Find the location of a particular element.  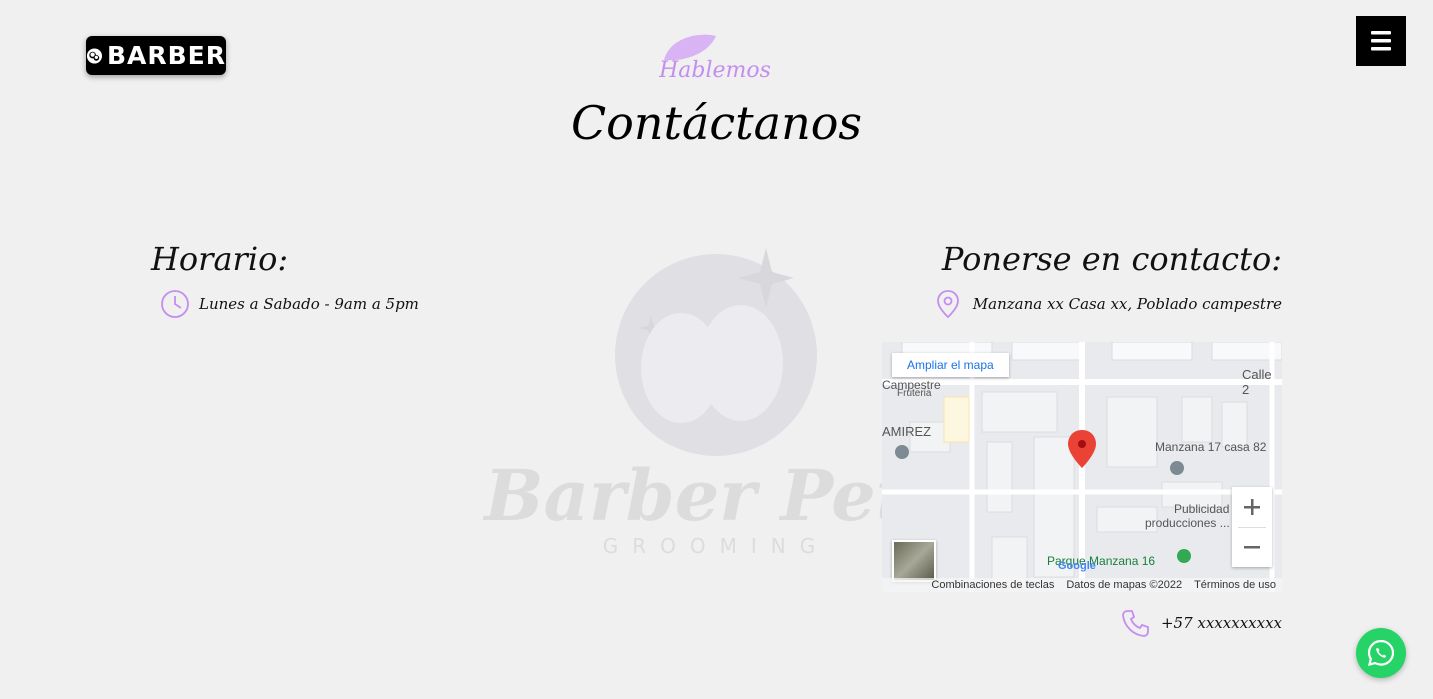

clock-icon is located at coordinates (175, 304).